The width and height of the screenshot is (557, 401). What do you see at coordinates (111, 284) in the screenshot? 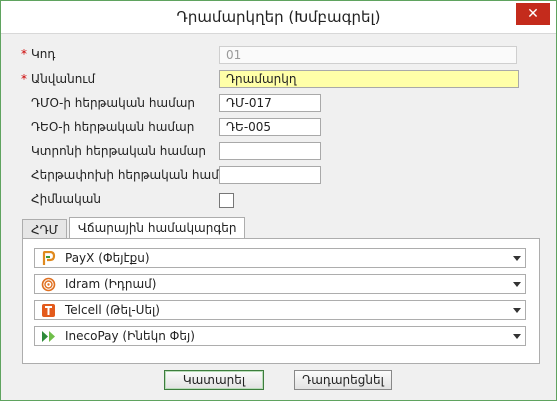
I see `payment-system-label: Idram (Իդրամ)` at bounding box center [111, 284].